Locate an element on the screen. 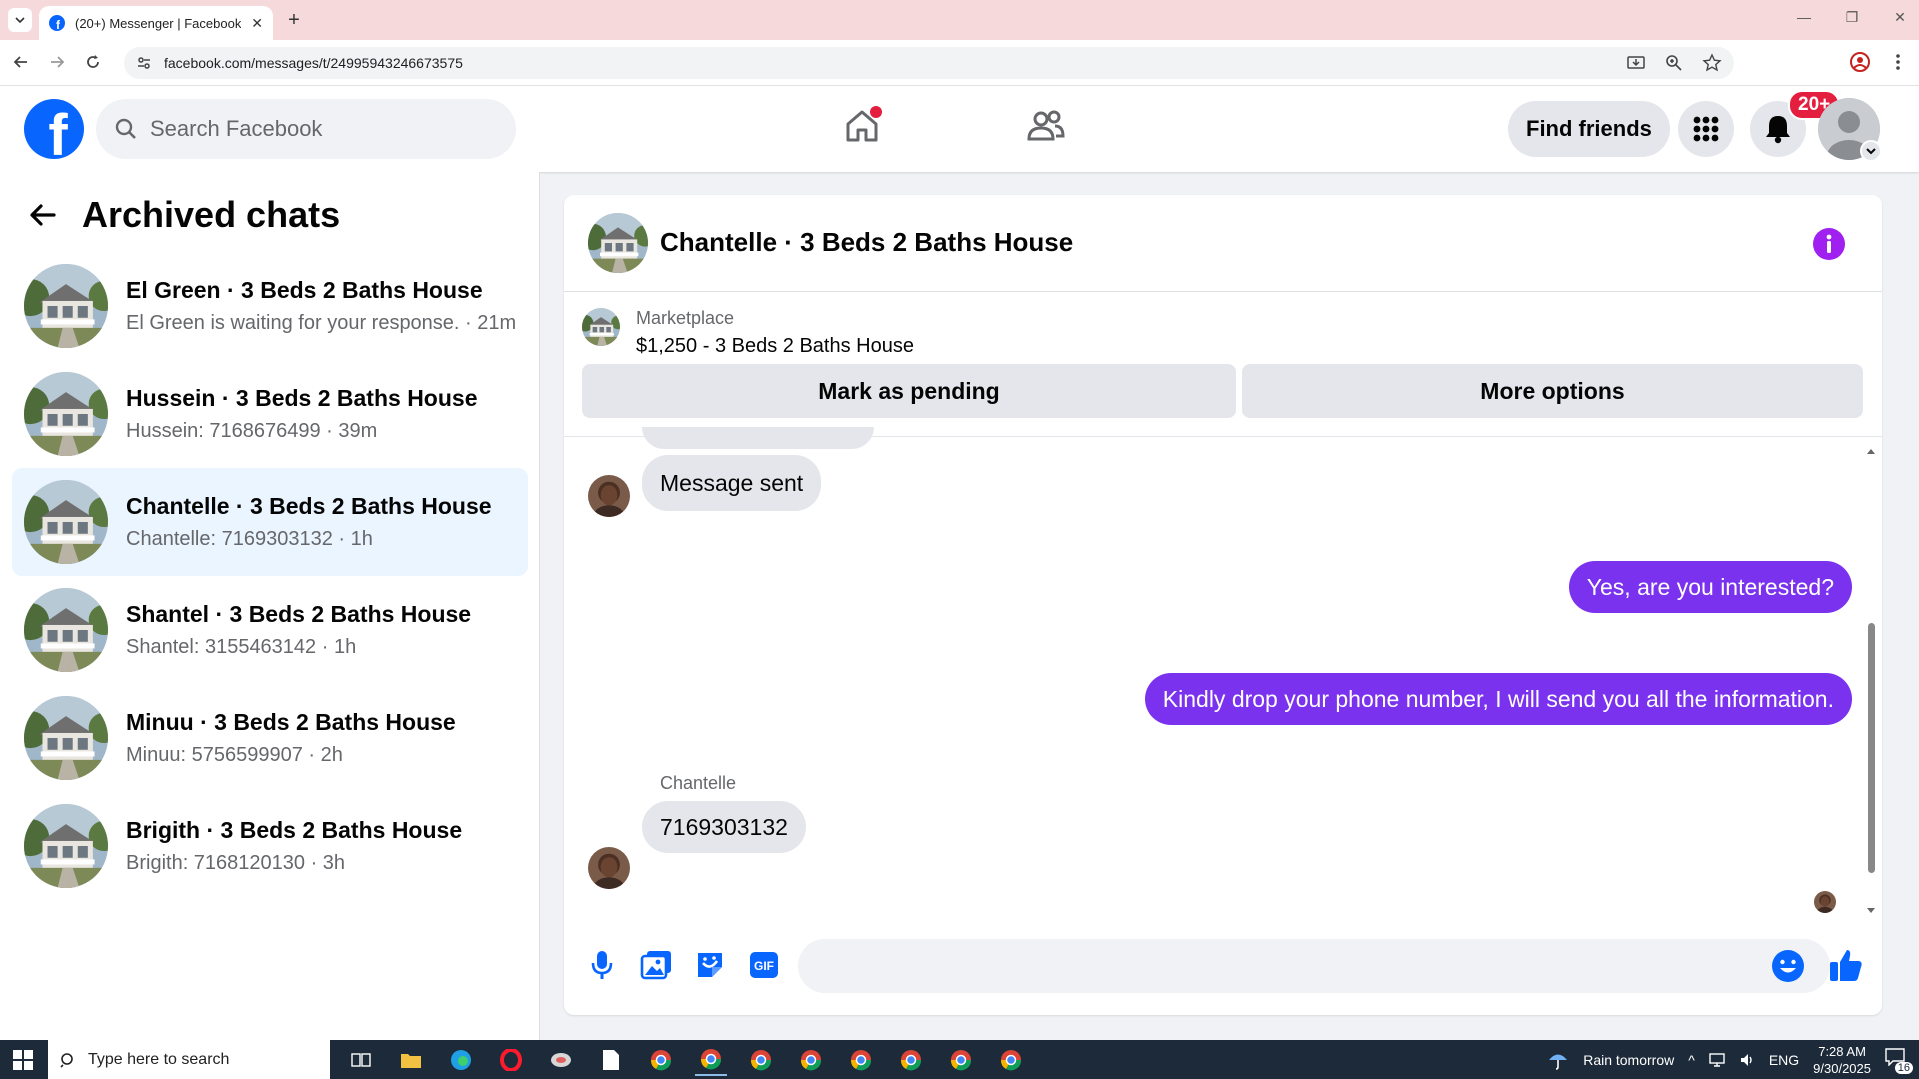  restore-icon: ❐ is located at coordinates (1852, 17).